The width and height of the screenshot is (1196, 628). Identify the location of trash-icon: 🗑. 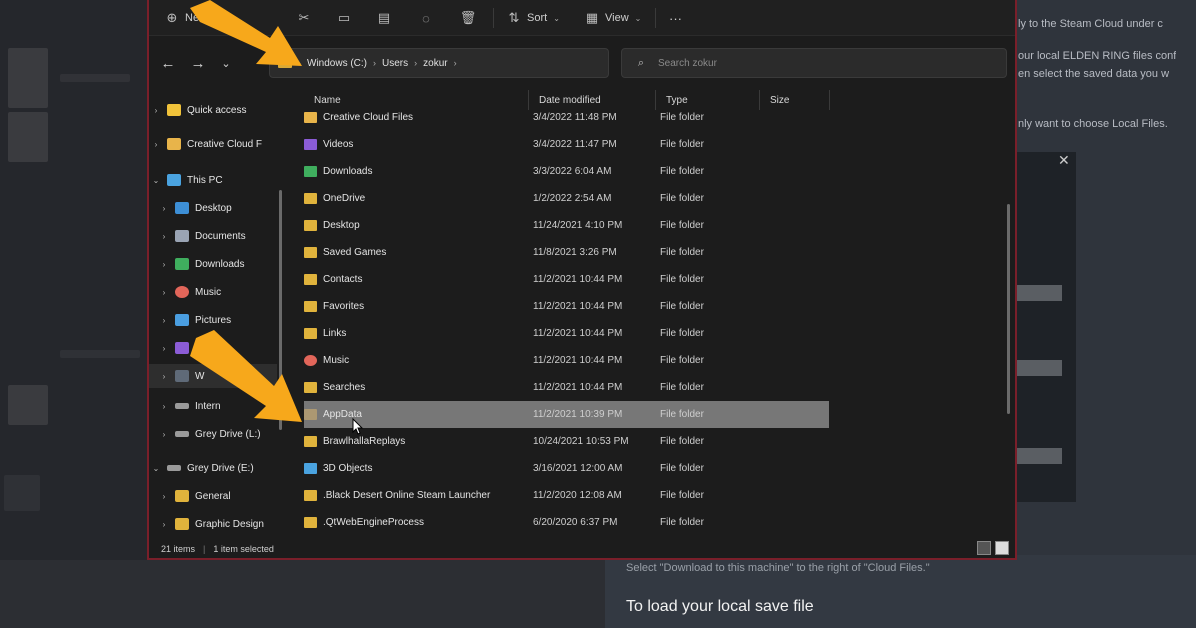
(468, 17).